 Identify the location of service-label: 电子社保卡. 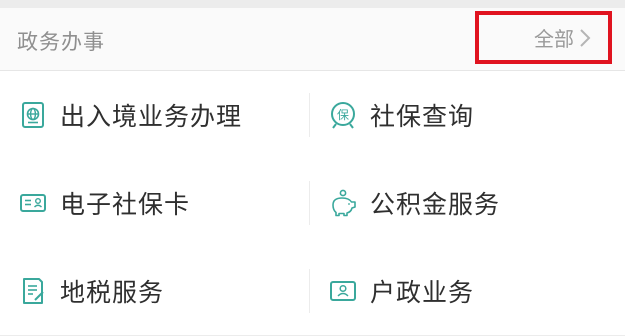
(125, 204).